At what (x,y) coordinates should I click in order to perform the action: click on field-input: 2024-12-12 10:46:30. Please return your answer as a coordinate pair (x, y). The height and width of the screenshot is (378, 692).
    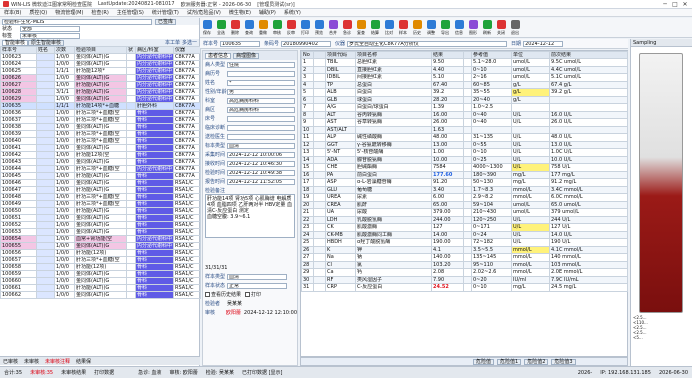
    Looking at the image, I should click on (261, 163).